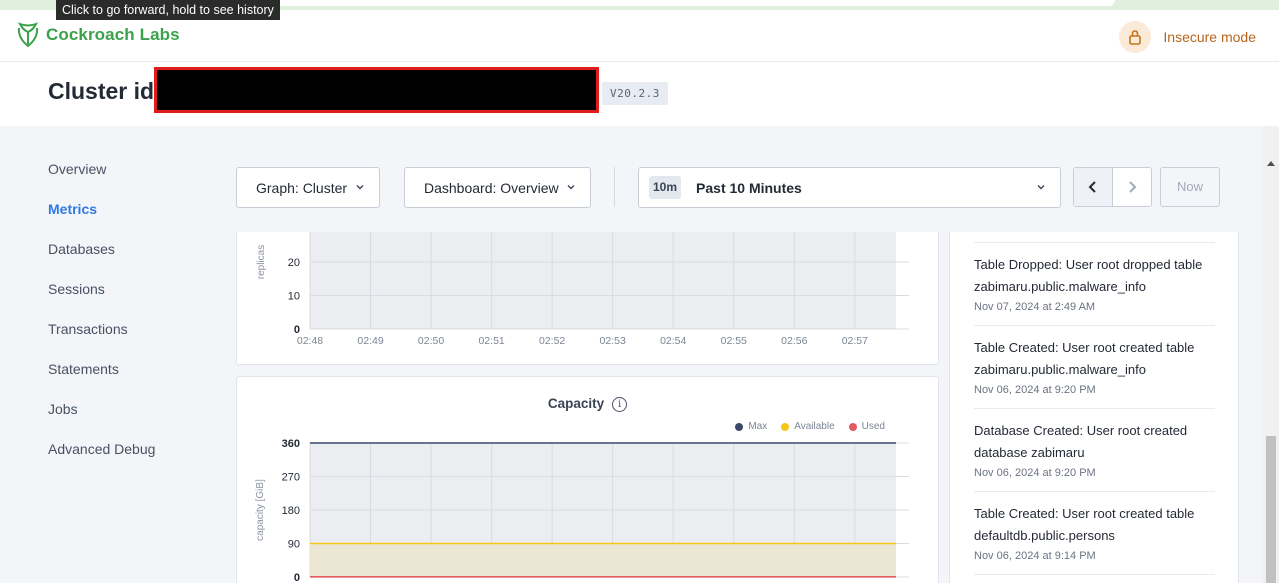 This screenshot has width=1279, height=583. I want to click on sidebar-item-databases: Databases, so click(101, 260).